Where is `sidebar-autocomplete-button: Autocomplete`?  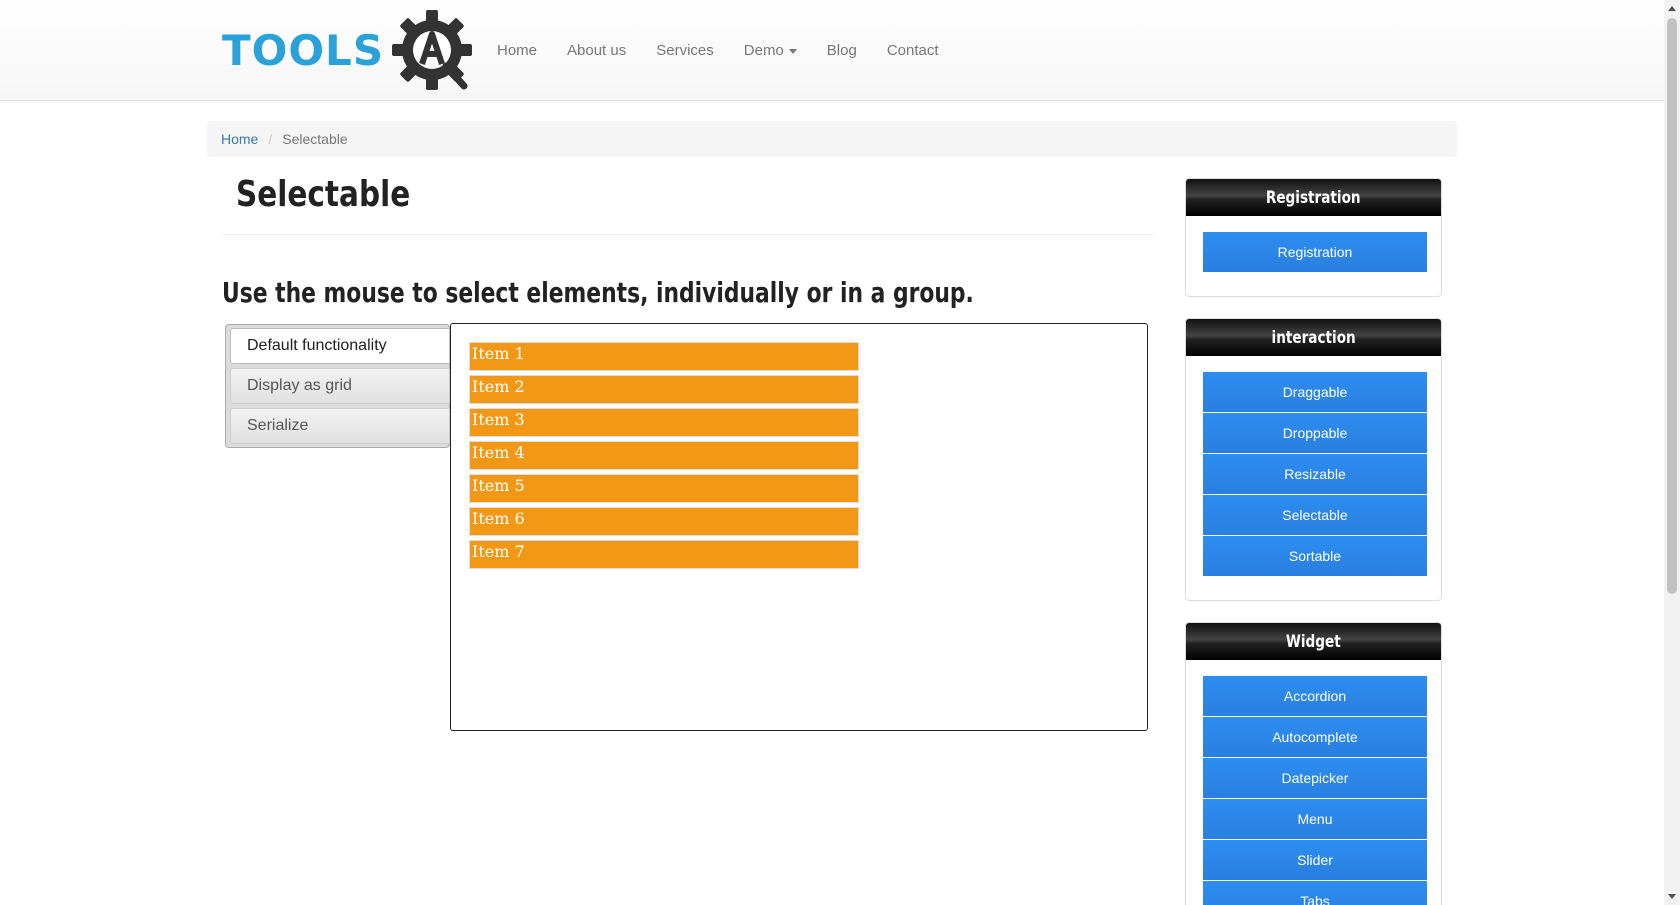
sidebar-autocomplete-button: Autocomplete is located at coordinates (1315, 737).